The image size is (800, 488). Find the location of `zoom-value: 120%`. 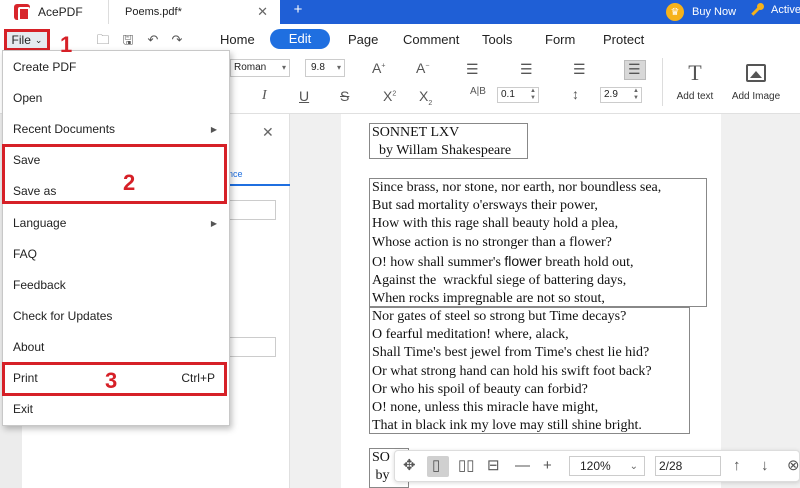

zoom-value: 120% is located at coordinates (595, 466).